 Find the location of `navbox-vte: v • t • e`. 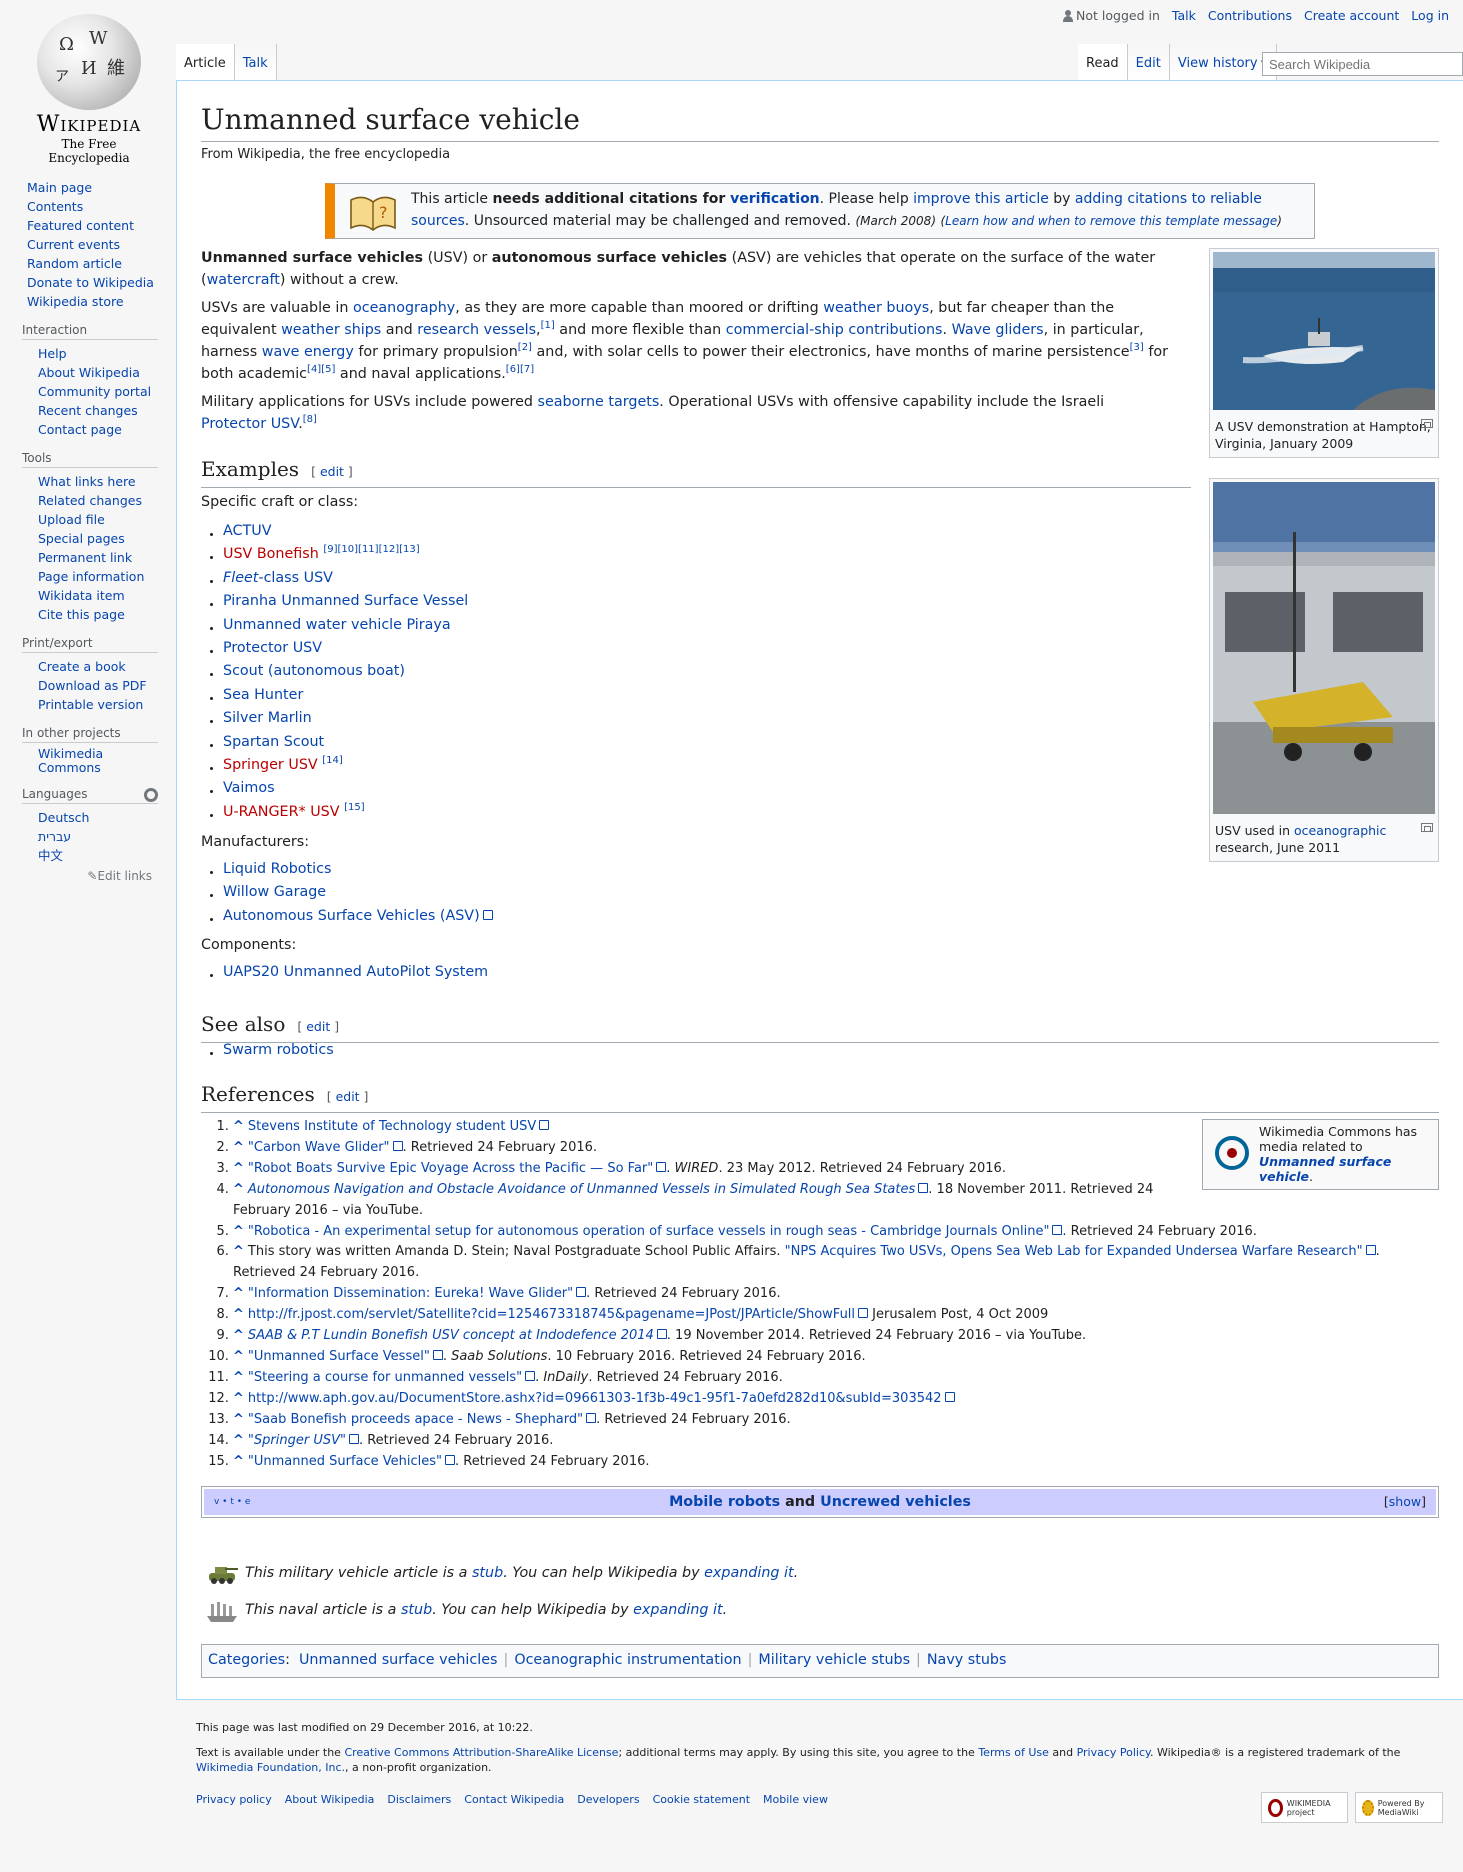

navbox-vte: v • t • e is located at coordinates (232, 1502).